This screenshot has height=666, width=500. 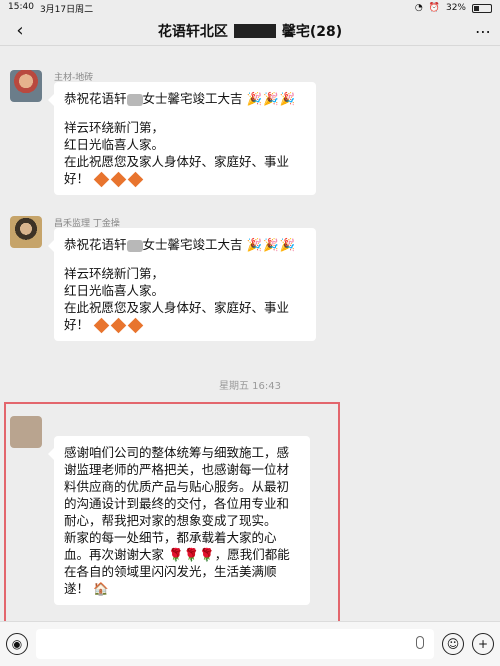 I want to click on message-line: 在各自的领域里闪闪发光，生活美满顺, so click(x=170, y=571).